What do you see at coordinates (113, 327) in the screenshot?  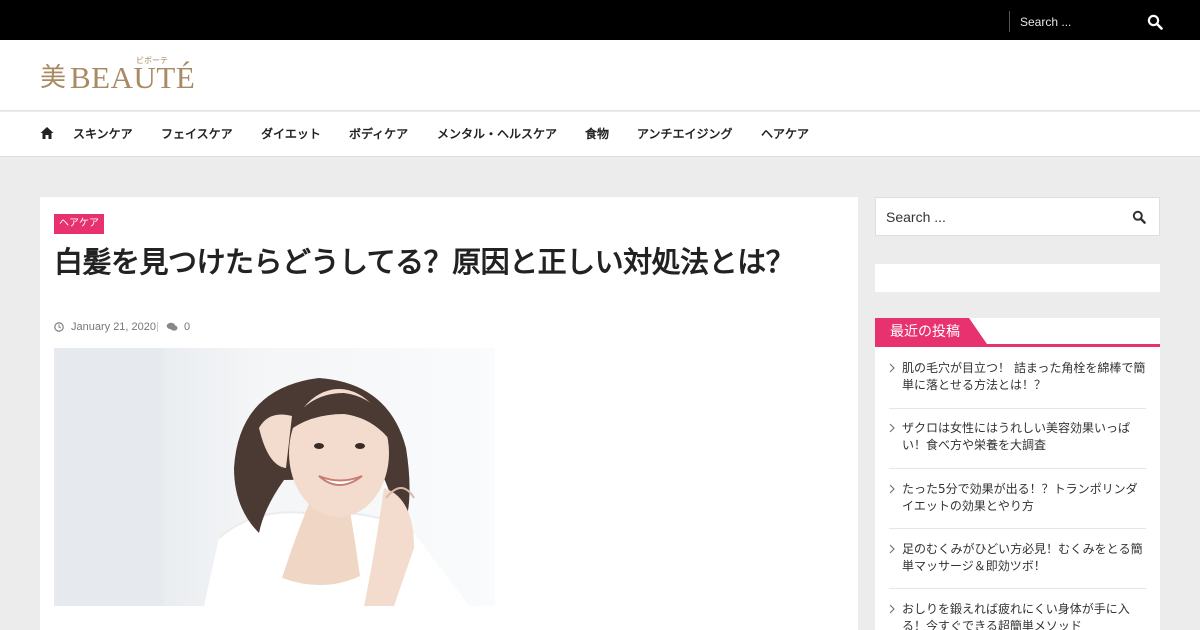 I see `post-date: January 21, 2020` at bounding box center [113, 327].